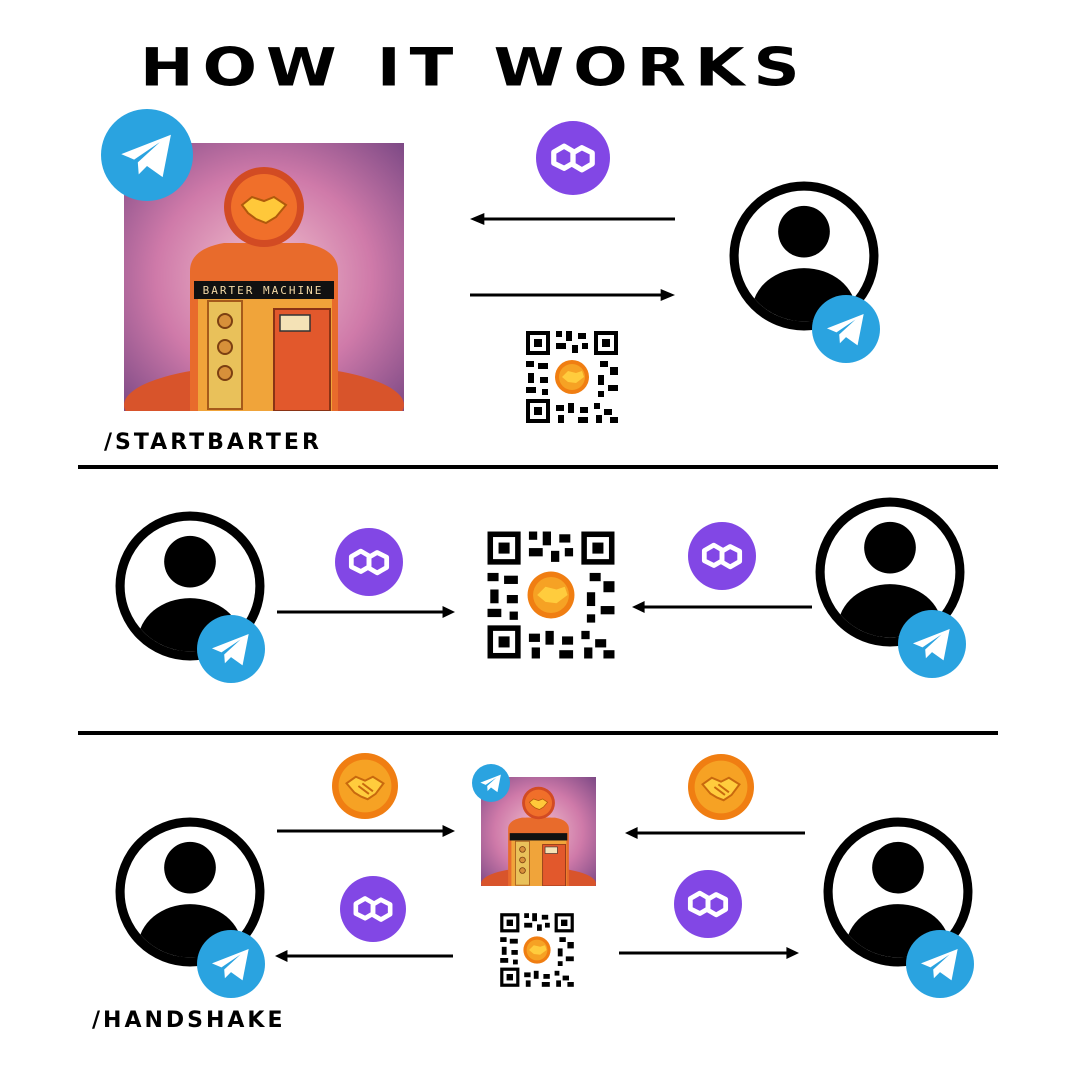  I want to click on page-title: HOW IT WORKS, so click(474, 68).